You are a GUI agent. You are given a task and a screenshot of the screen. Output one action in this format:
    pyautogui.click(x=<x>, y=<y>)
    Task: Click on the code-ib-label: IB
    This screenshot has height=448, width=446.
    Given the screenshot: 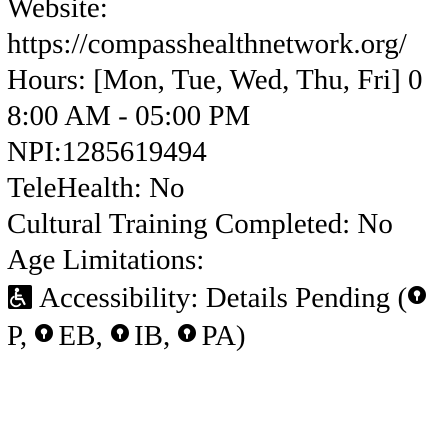 What is the action you would take?
    pyautogui.click(x=148, y=336)
    